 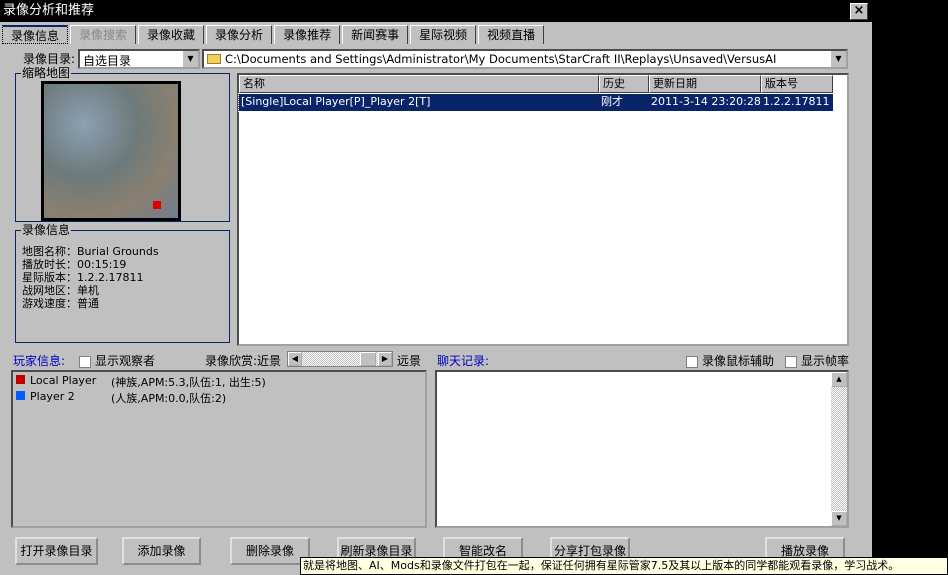 I want to click on delete-replay-button: 删除录像, so click(x=270, y=551).